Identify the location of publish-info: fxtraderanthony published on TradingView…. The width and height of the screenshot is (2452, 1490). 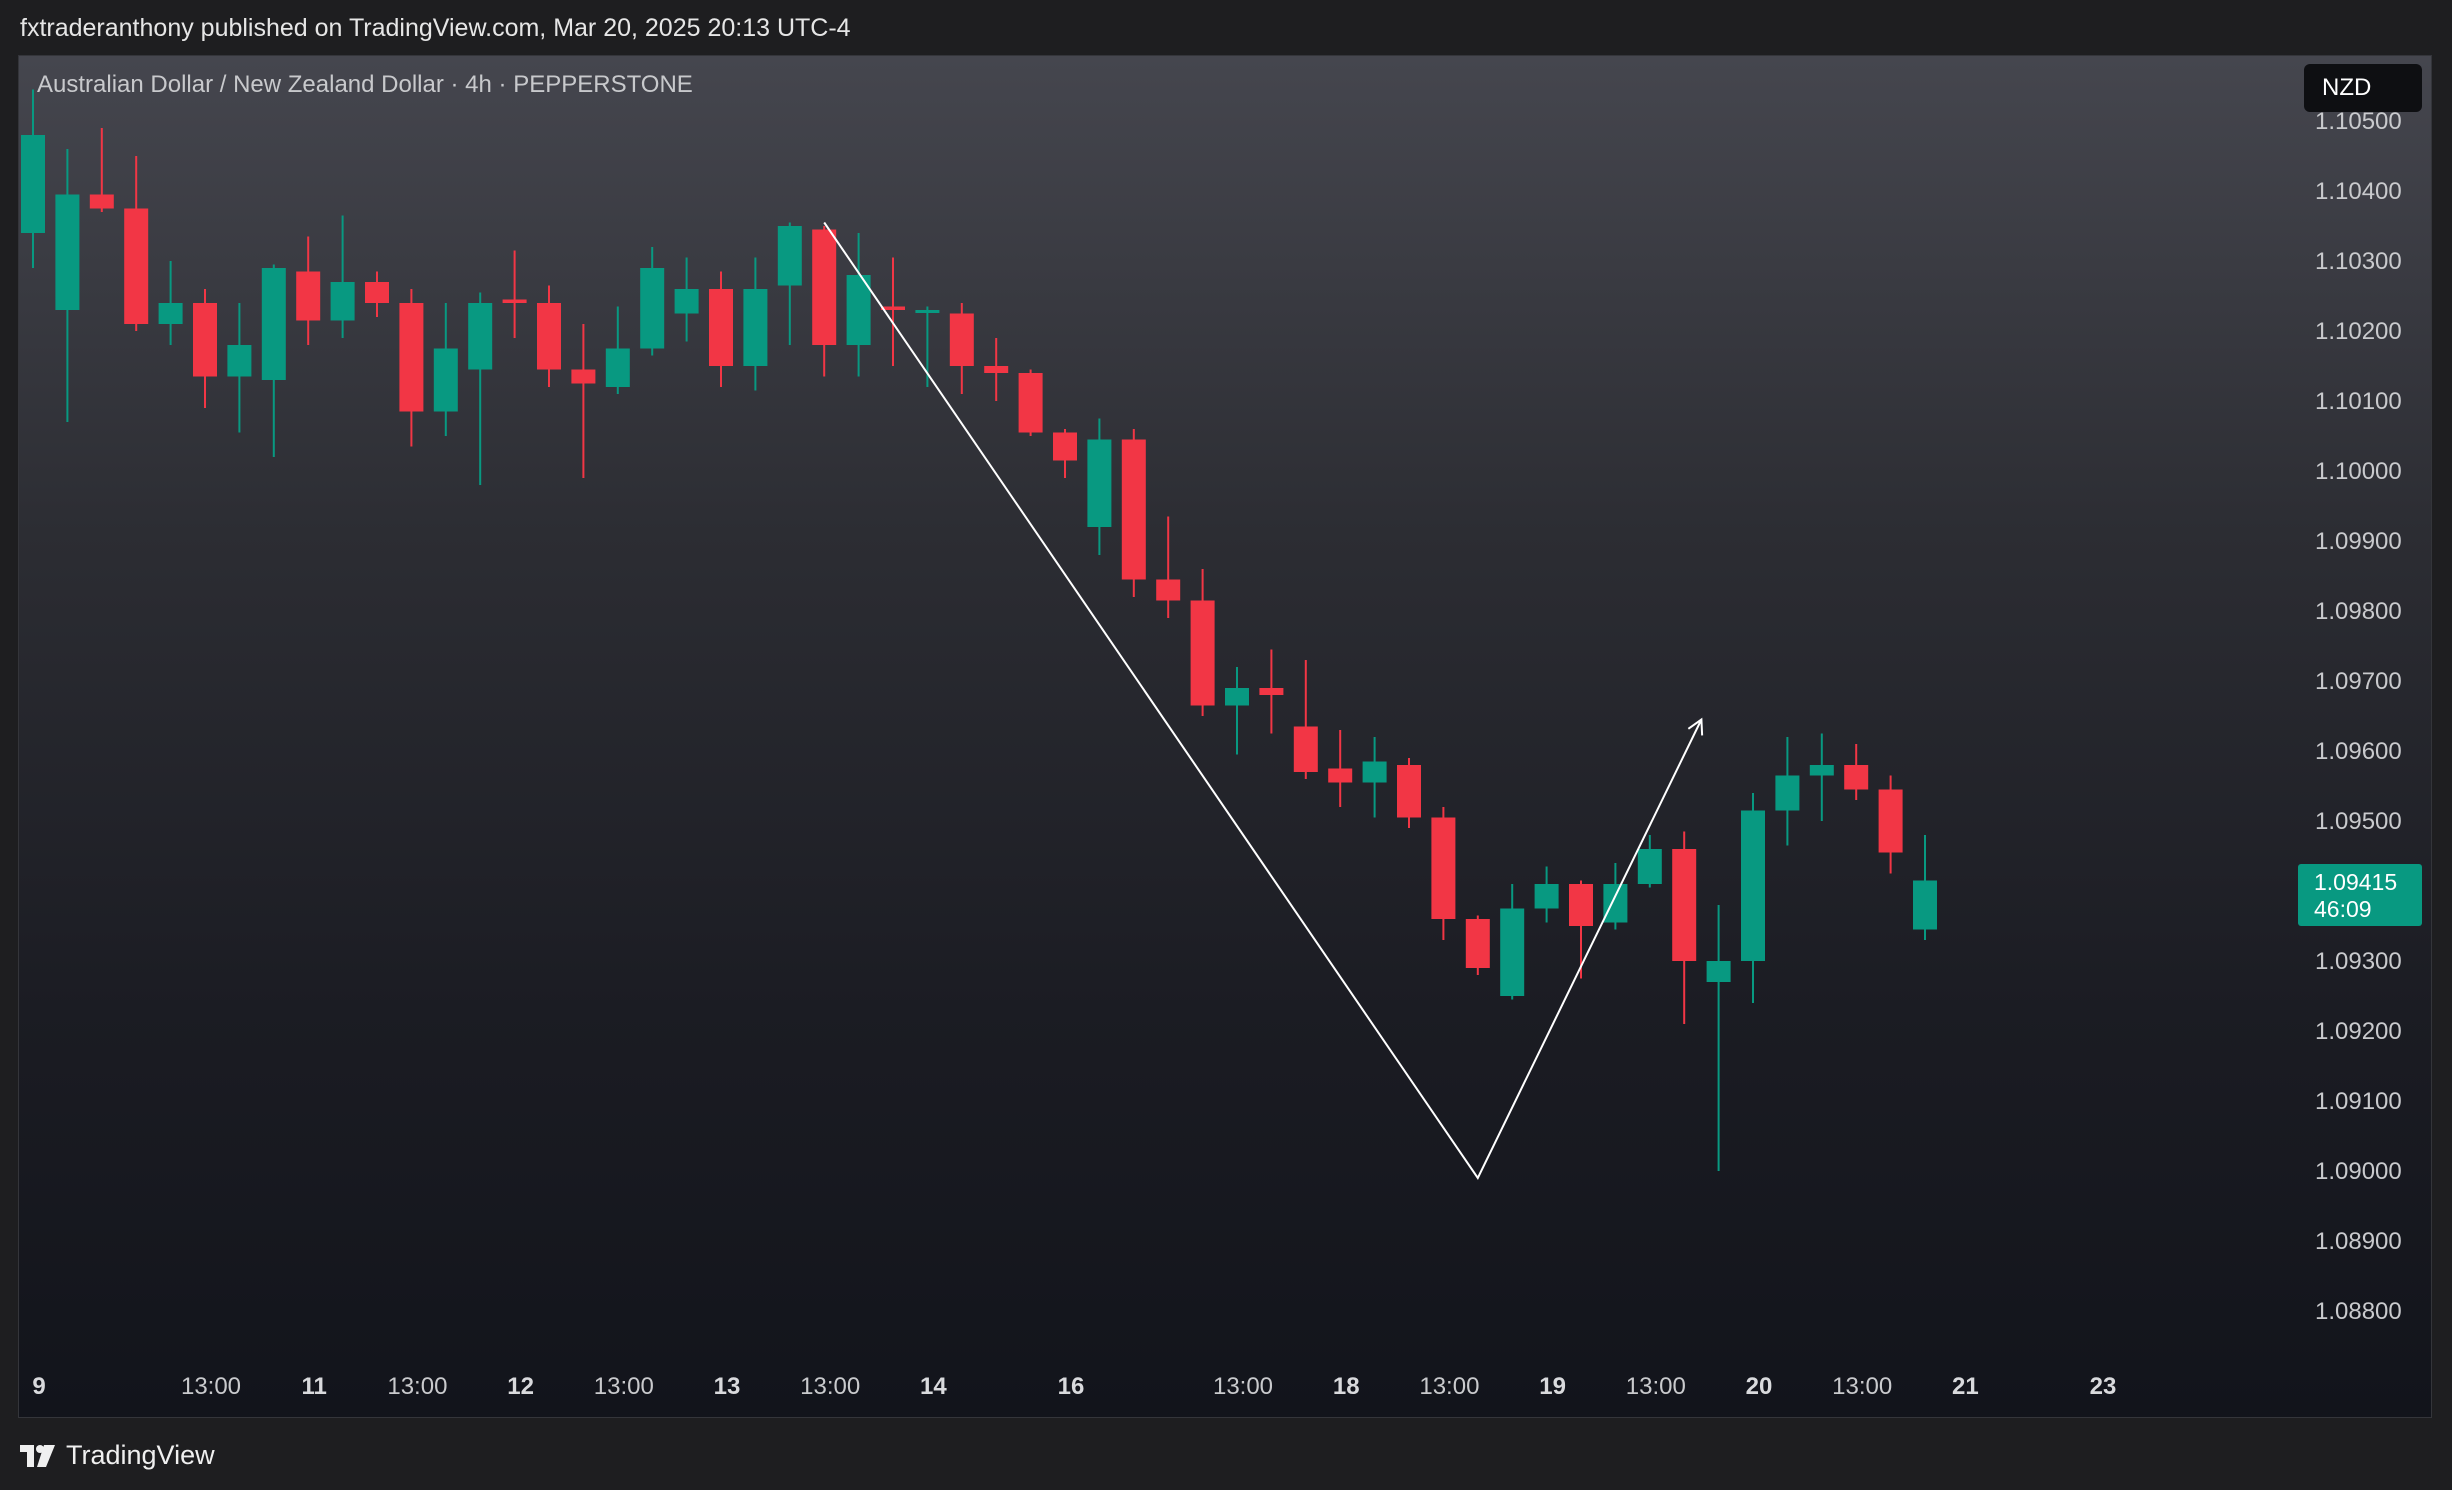
(435, 28).